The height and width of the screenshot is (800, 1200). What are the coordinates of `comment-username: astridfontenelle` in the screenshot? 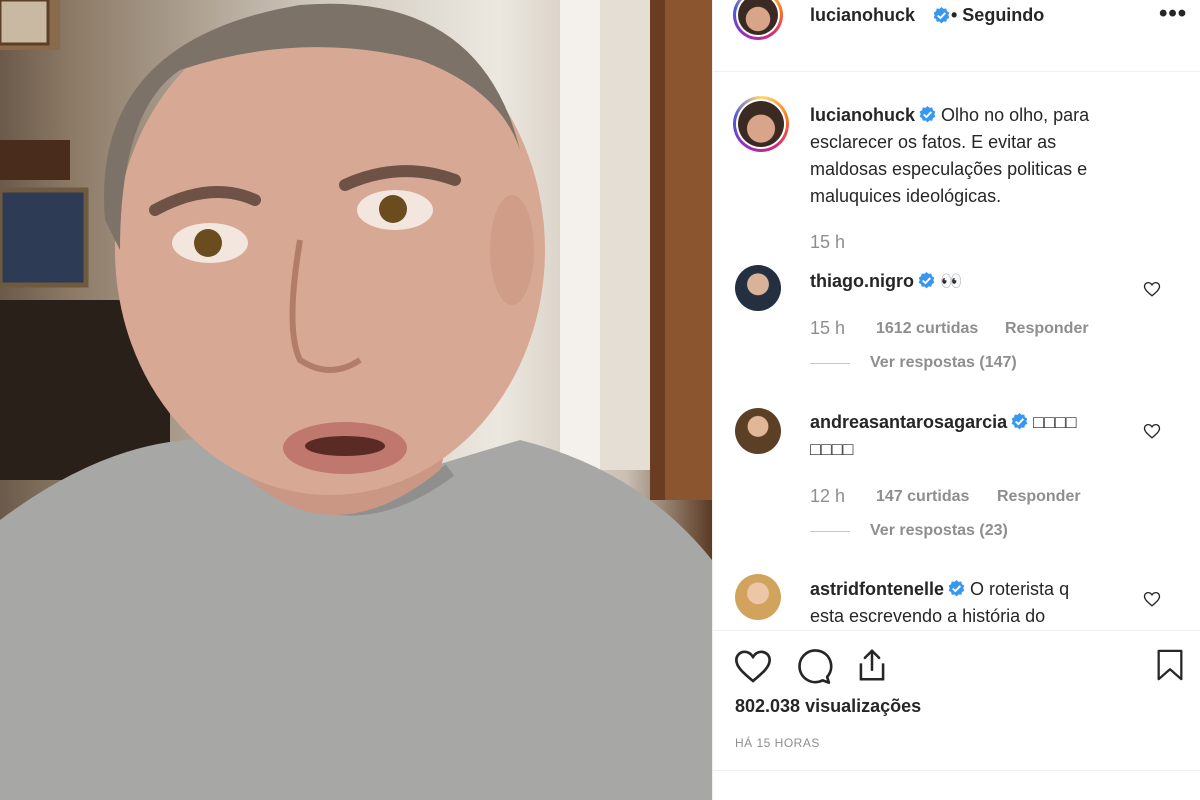 It's located at (877, 589).